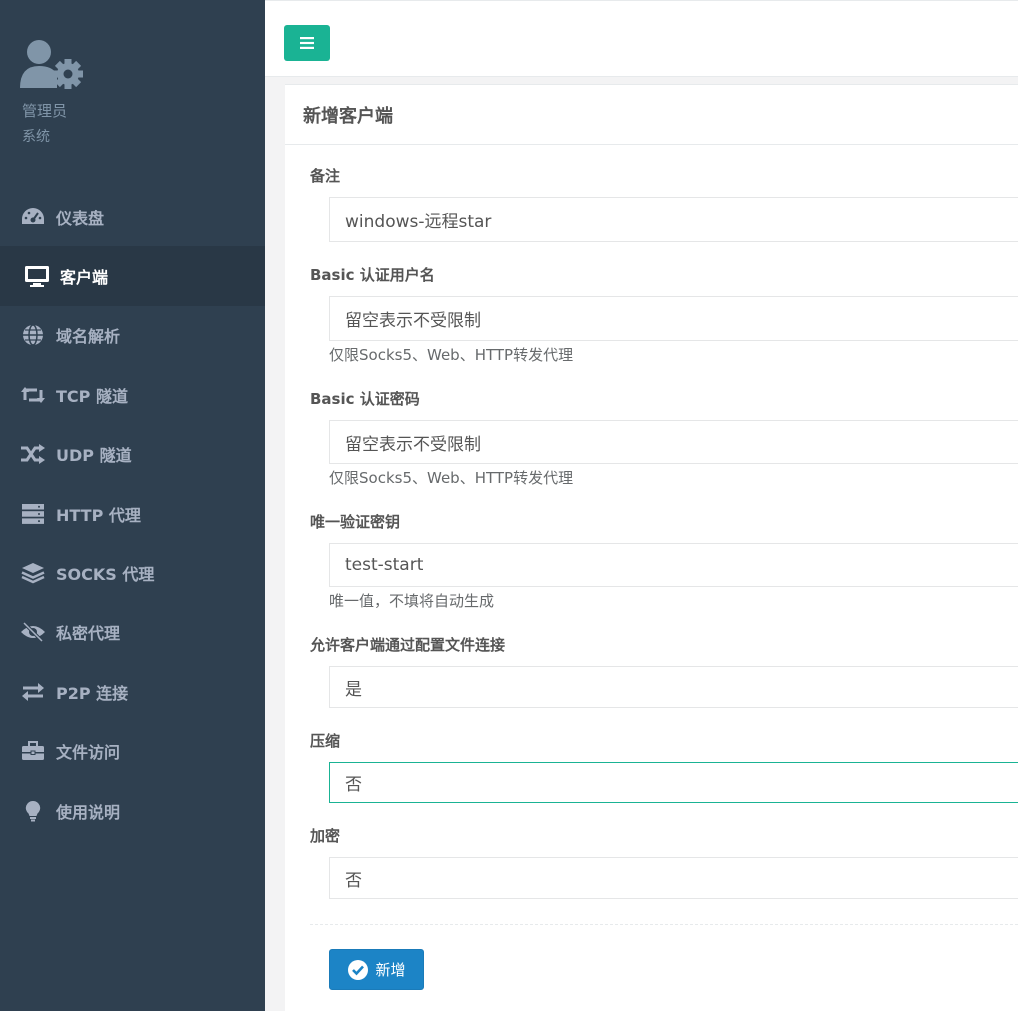 Image resolution: width=1018 pixels, height=1011 pixels. What do you see at coordinates (37, 276) in the screenshot?
I see `monitor-icon` at bounding box center [37, 276].